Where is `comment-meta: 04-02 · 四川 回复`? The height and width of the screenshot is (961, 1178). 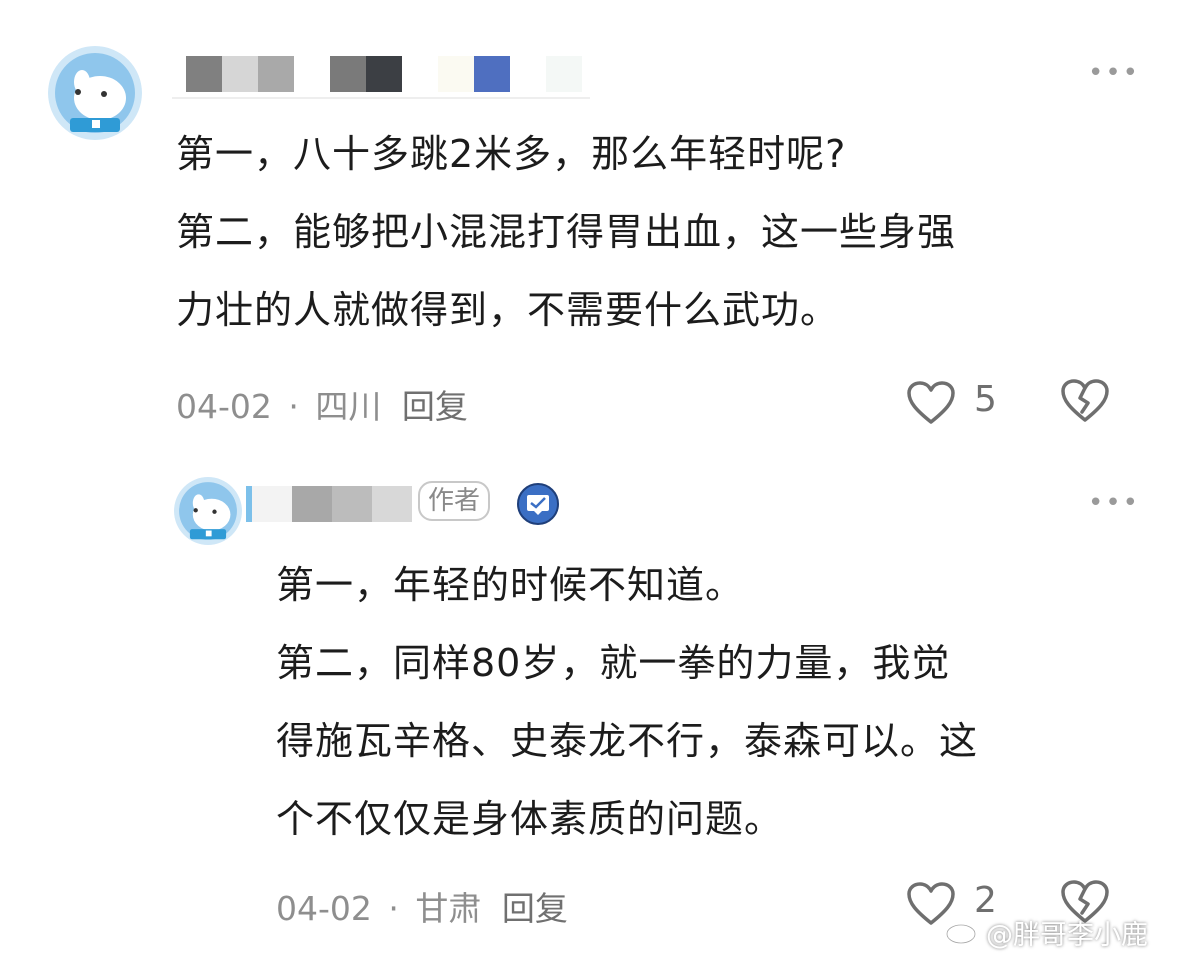 comment-meta: 04-02 · 四川 回复 is located at coordinates (322, 404).